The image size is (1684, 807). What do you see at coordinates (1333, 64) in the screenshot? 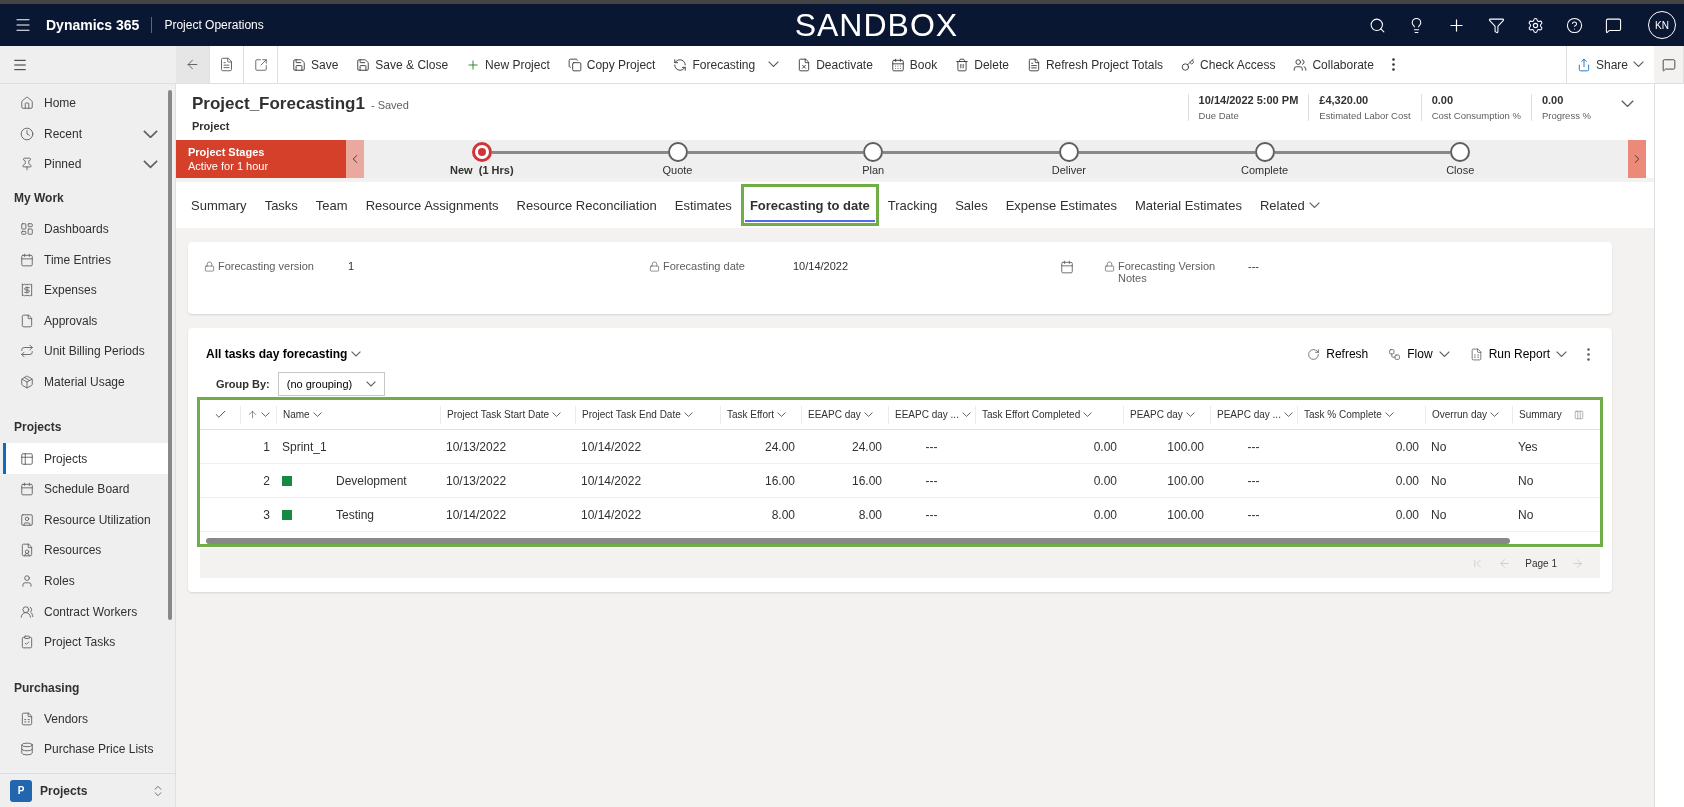
I see `toolbar-button: Collaborate` at bounding box center [1333, 64].